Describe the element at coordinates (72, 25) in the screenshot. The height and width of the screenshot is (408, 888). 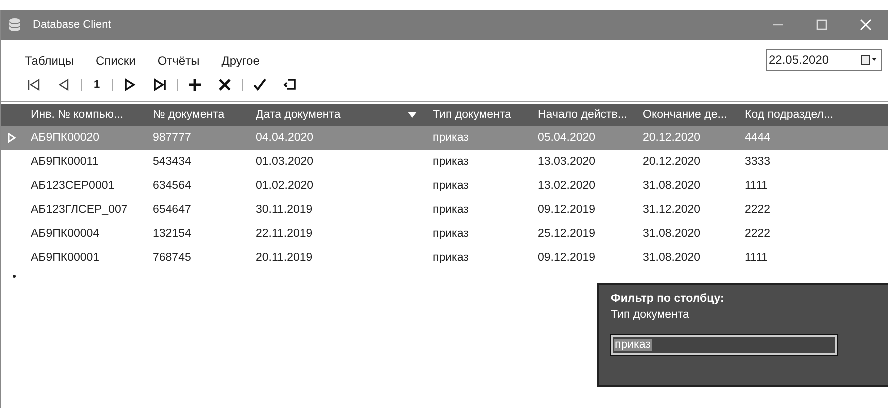
I see `window-title: Database Client` at that location.